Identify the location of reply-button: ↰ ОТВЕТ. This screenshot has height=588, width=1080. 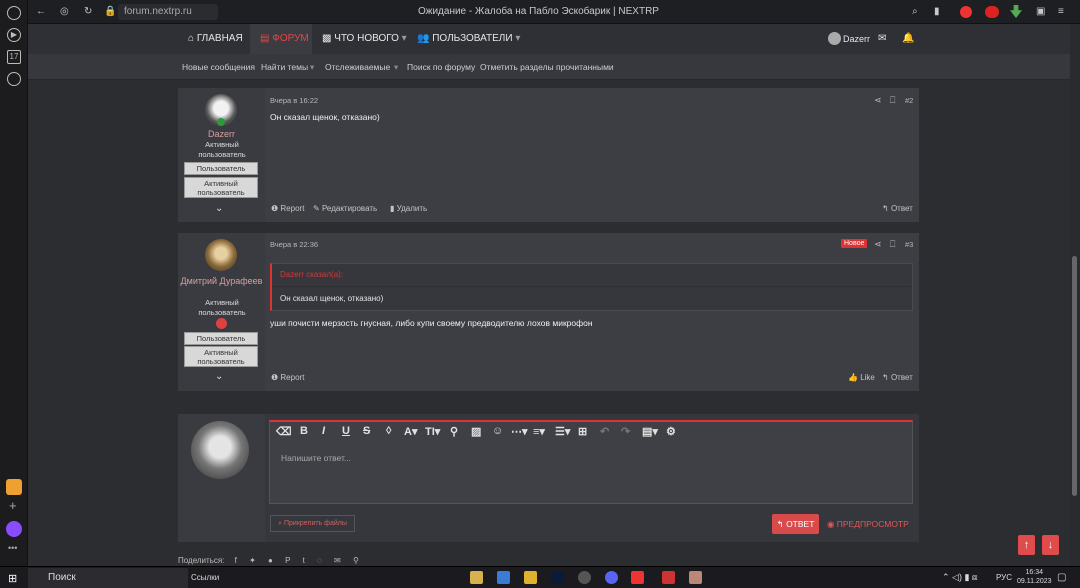
(795, 524).